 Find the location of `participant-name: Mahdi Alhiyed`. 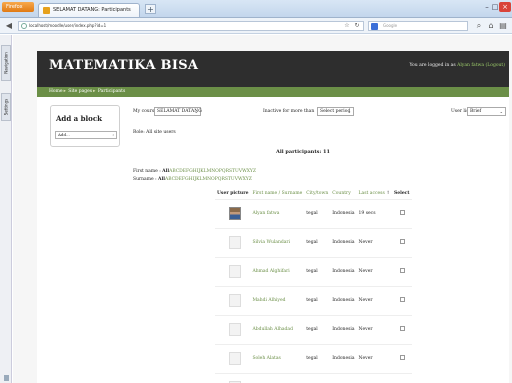

participant-name: Mahdi Alhiyed is located at coordinates (277, 300).